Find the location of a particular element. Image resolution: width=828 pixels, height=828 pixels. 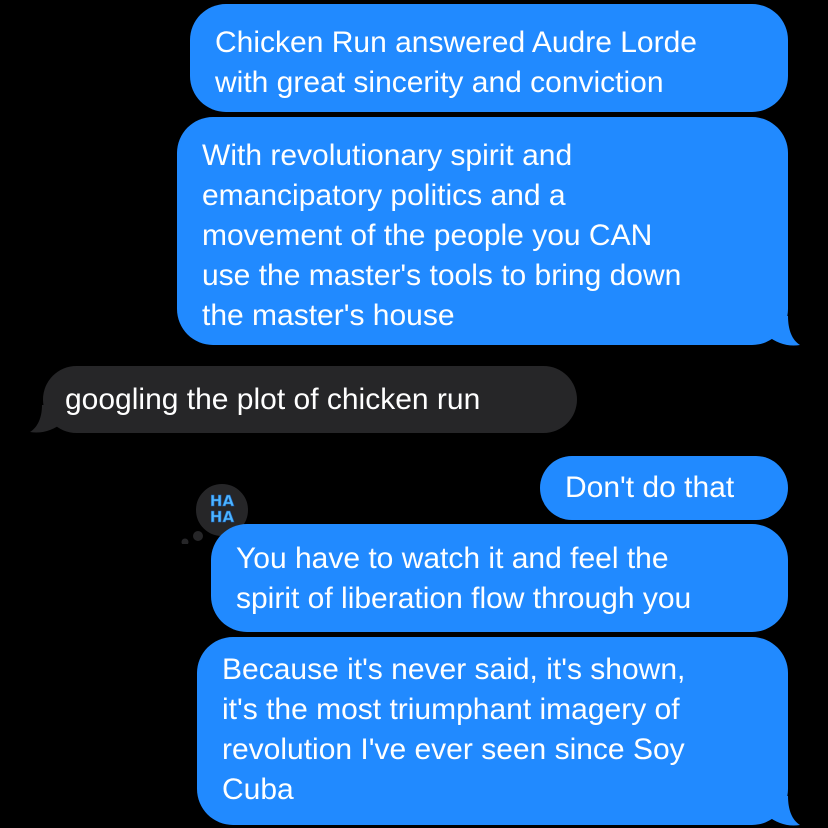

message-line: it's the most triumphant imagery of is located at coordinates (451, 709).